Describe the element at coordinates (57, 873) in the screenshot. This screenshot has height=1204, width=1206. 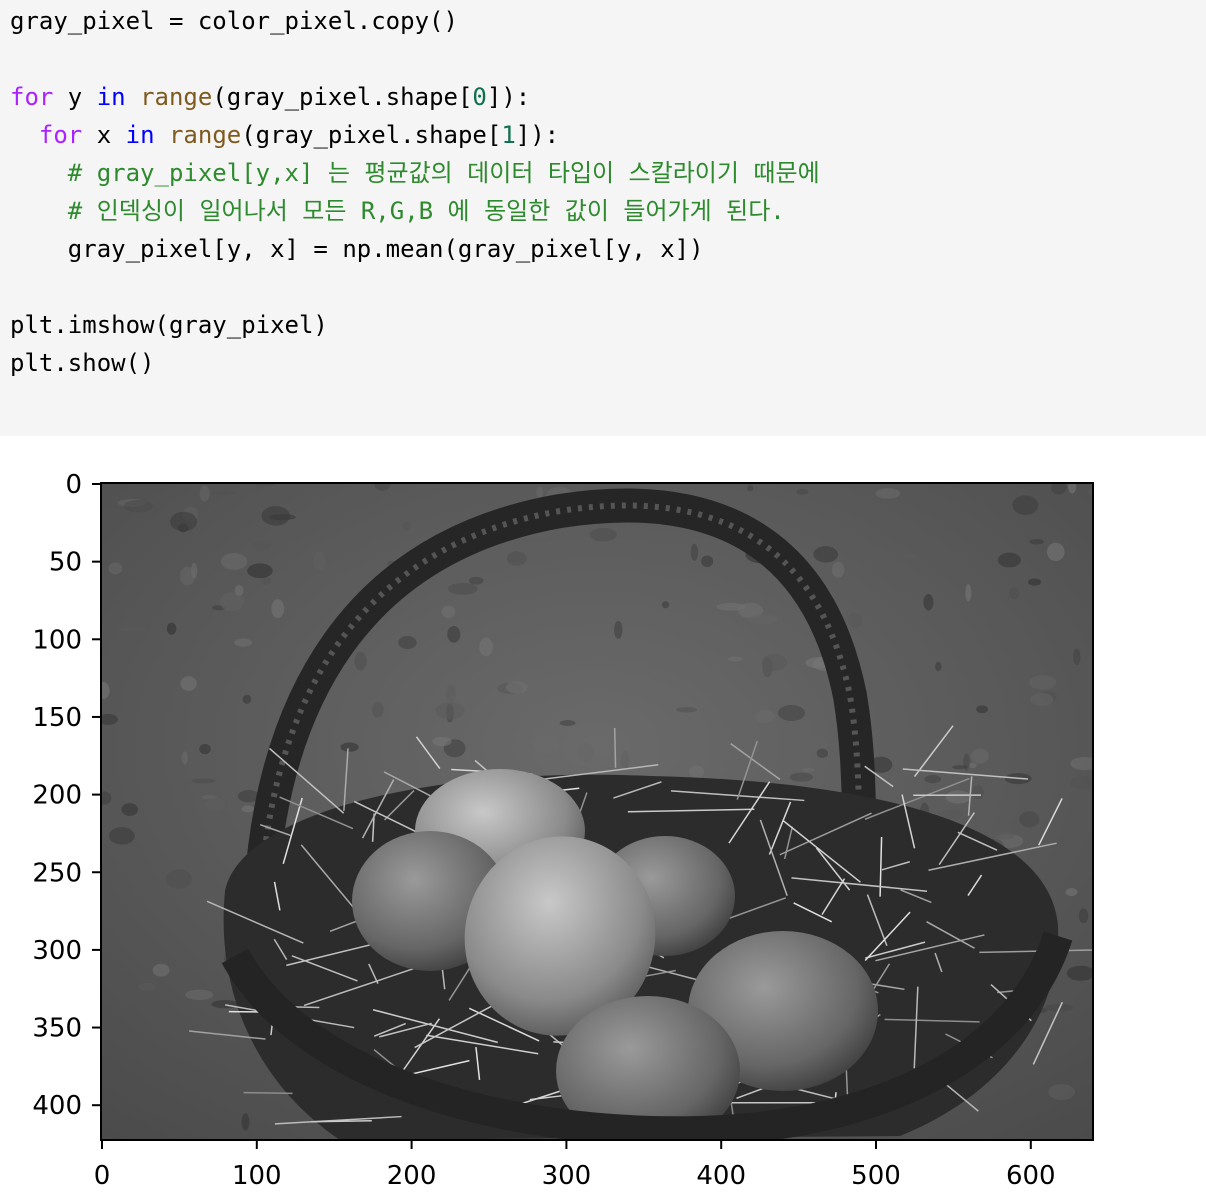
I see `y-tick-label: 250` at that location.